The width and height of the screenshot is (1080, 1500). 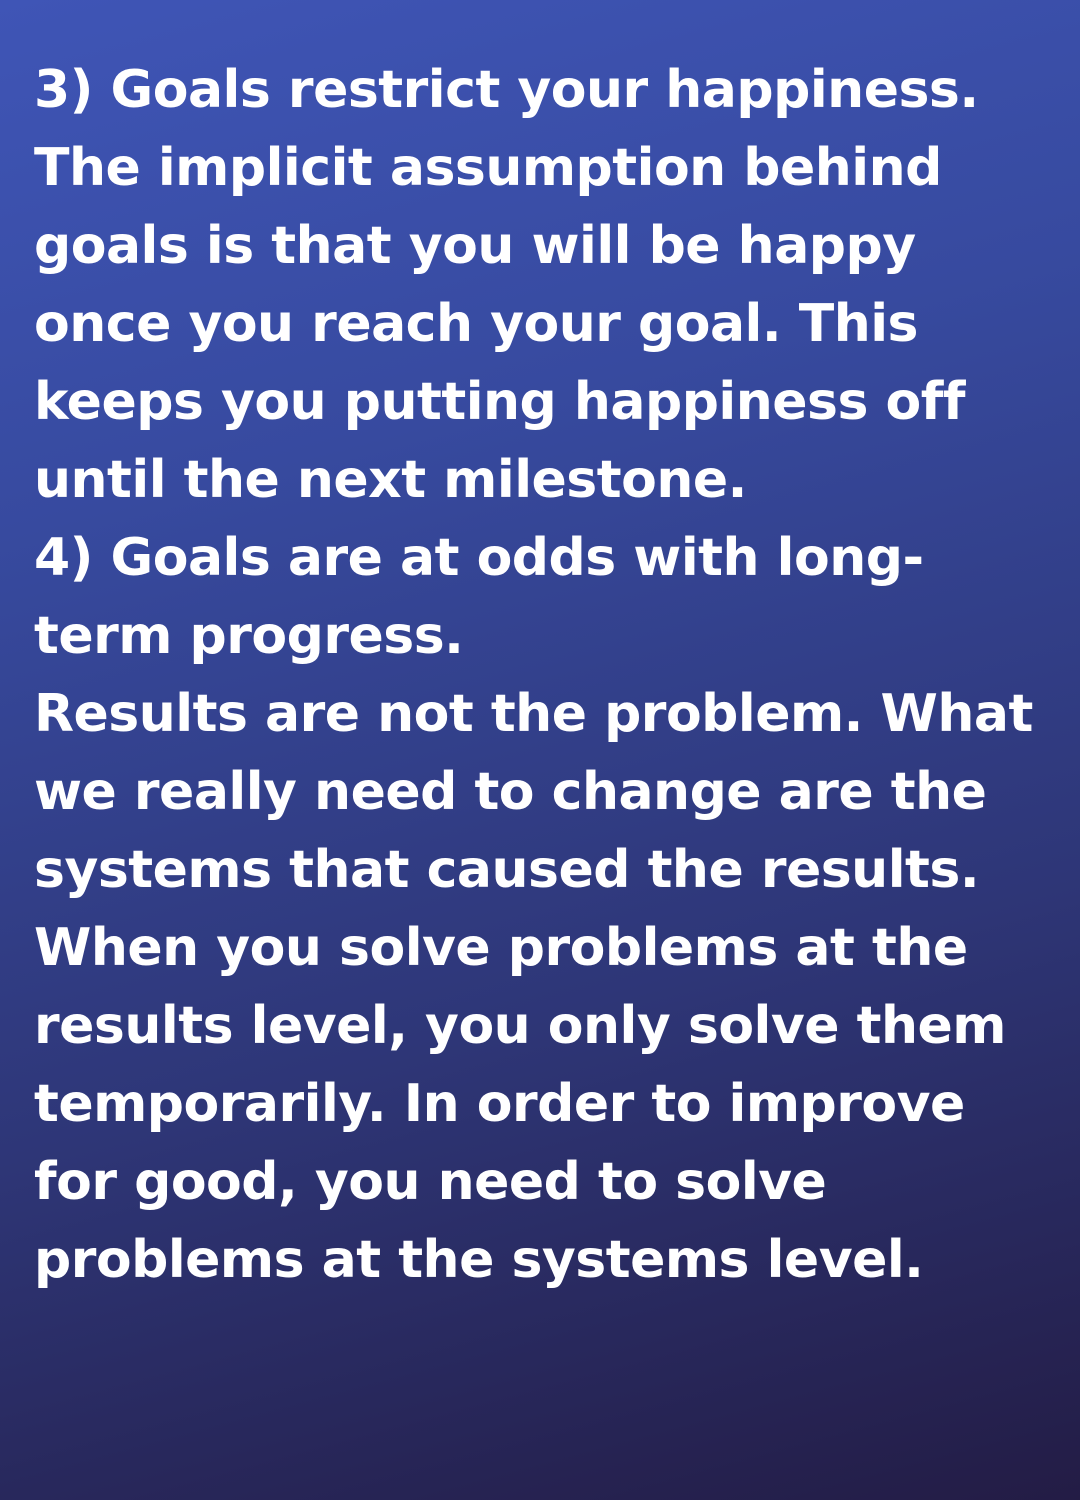 I want to click on text-line: until the next milestone., so click(x=390, y=480).